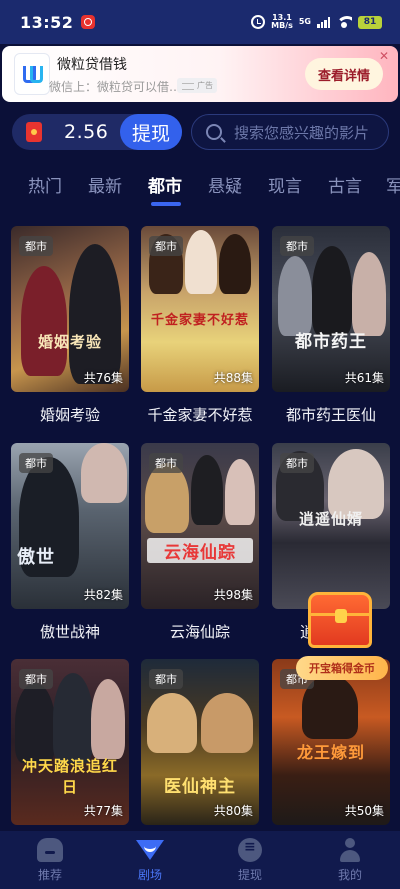 This screenshot has width=400, height=889. Describe the element at coordinates (165, 184) in the screenshot. I see `tab-urban: 都市` at that location.